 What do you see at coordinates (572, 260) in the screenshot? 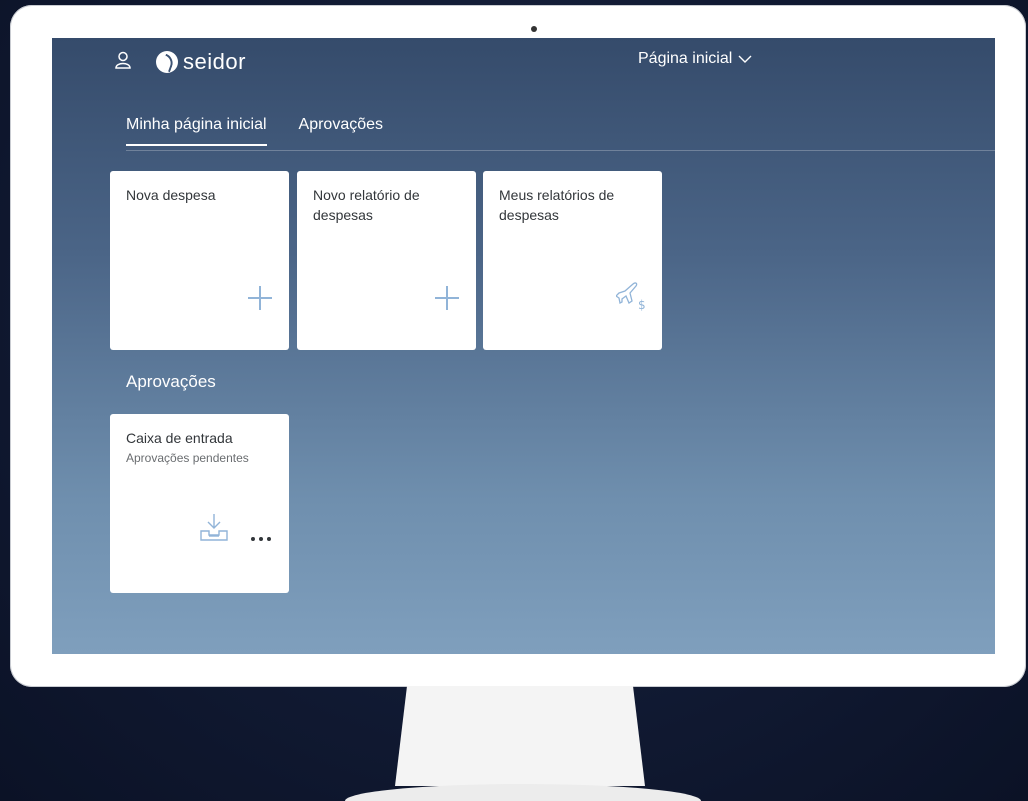
I see `tile-meus-relatorios: Meus relatórios de despesas $` at bounding box center [572, 260].